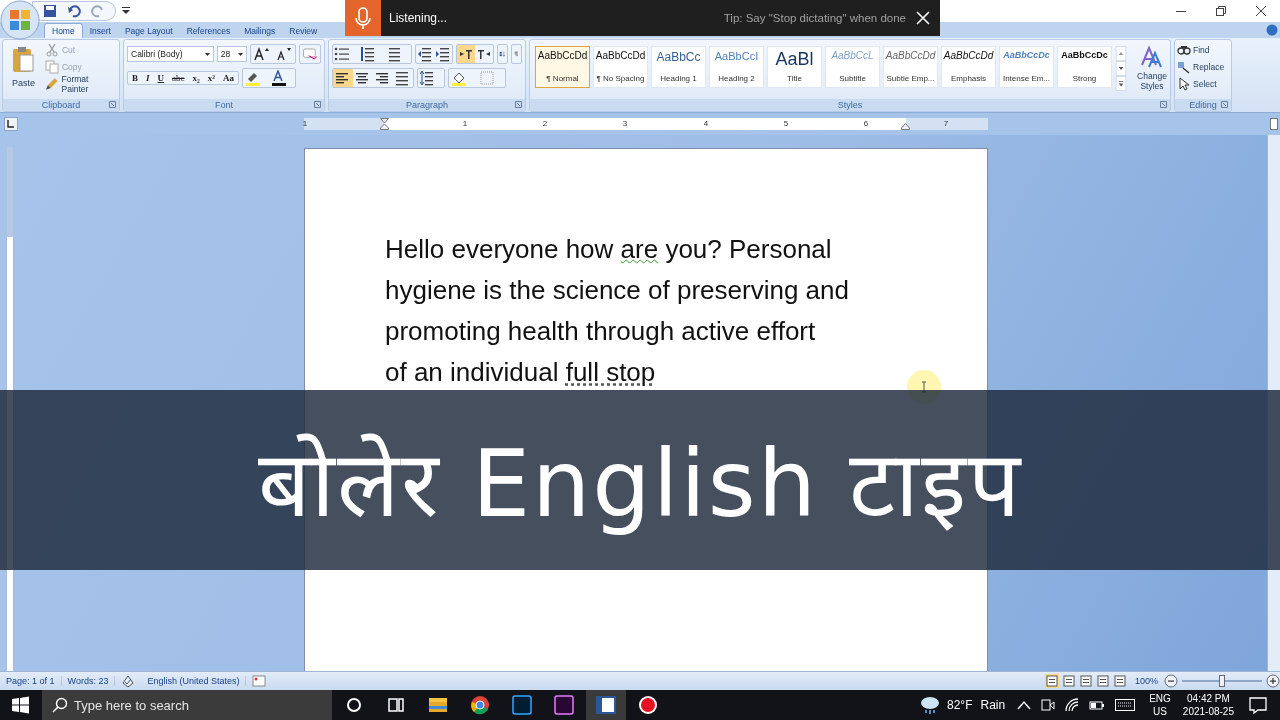 Image resolution: width=1280 pixels, height=720 pixels. Describe the element at coordinates (606, 705) in the screenshot. I see `word-icon` at that location.